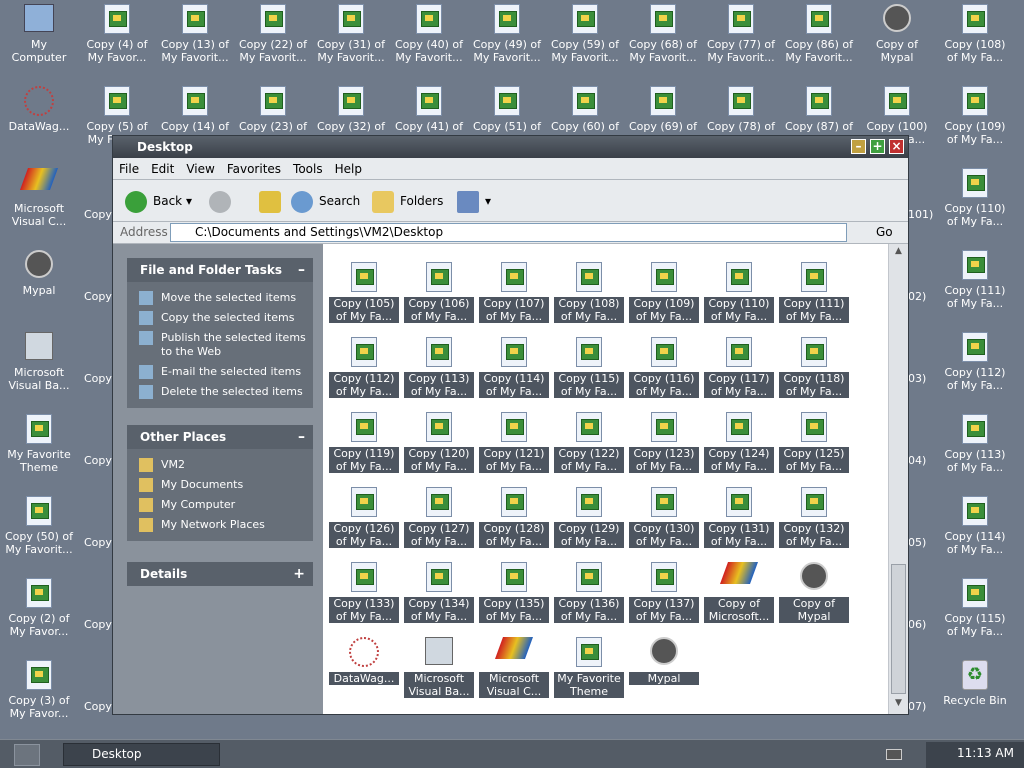 The height and width of the screenshot is (768, 1024). Describe the element at coordinates (898, 704) in the screenshot. I see `scroll-down-icon: ▼` at that location.